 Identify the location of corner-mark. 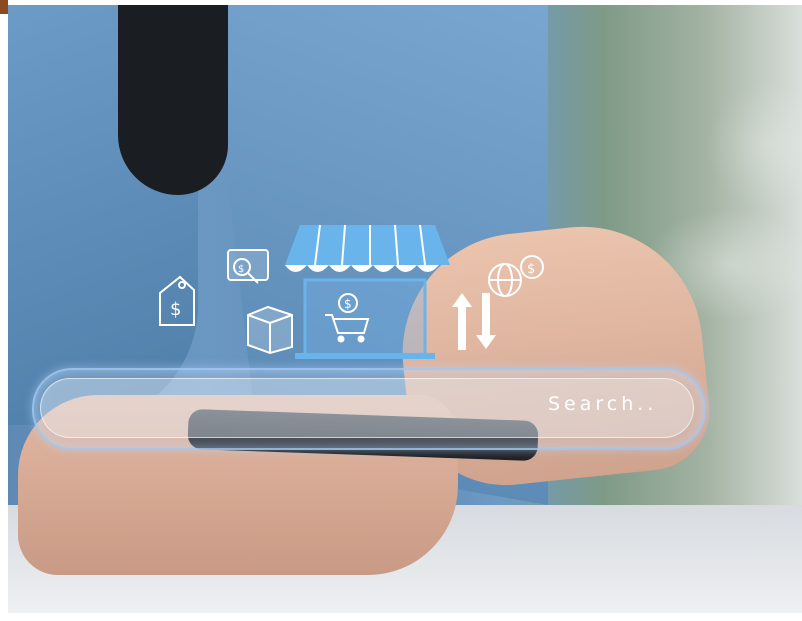
(4, 7).